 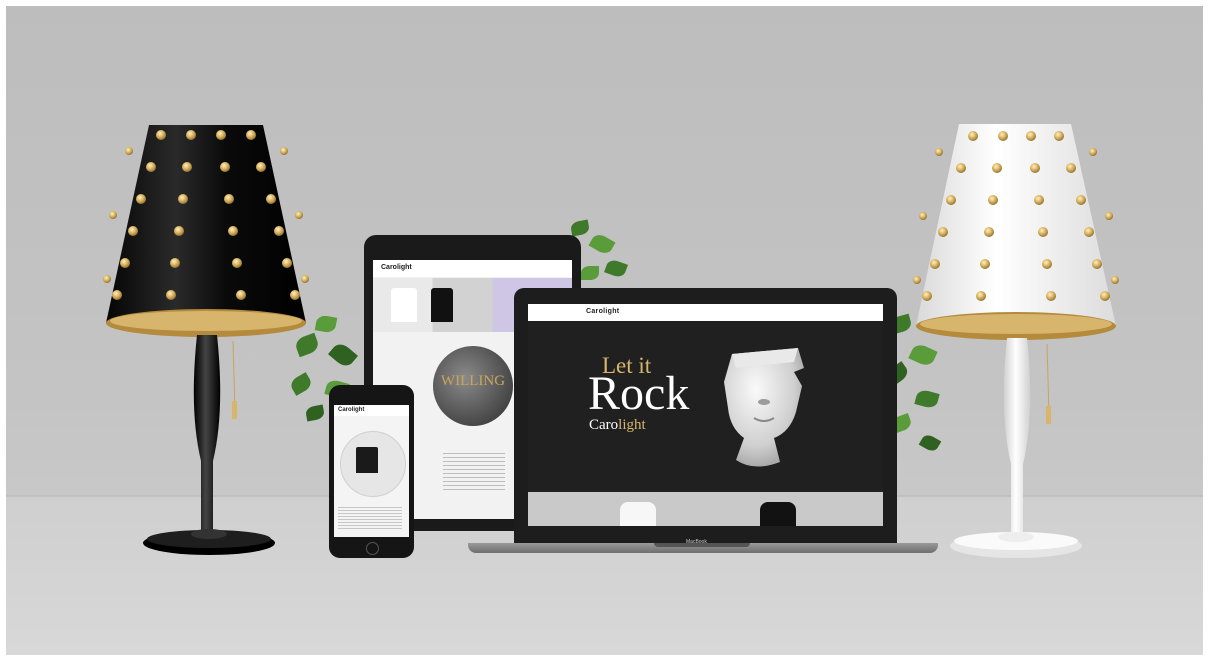 I want to click on phone-home-button, so click(x=372, y=548).